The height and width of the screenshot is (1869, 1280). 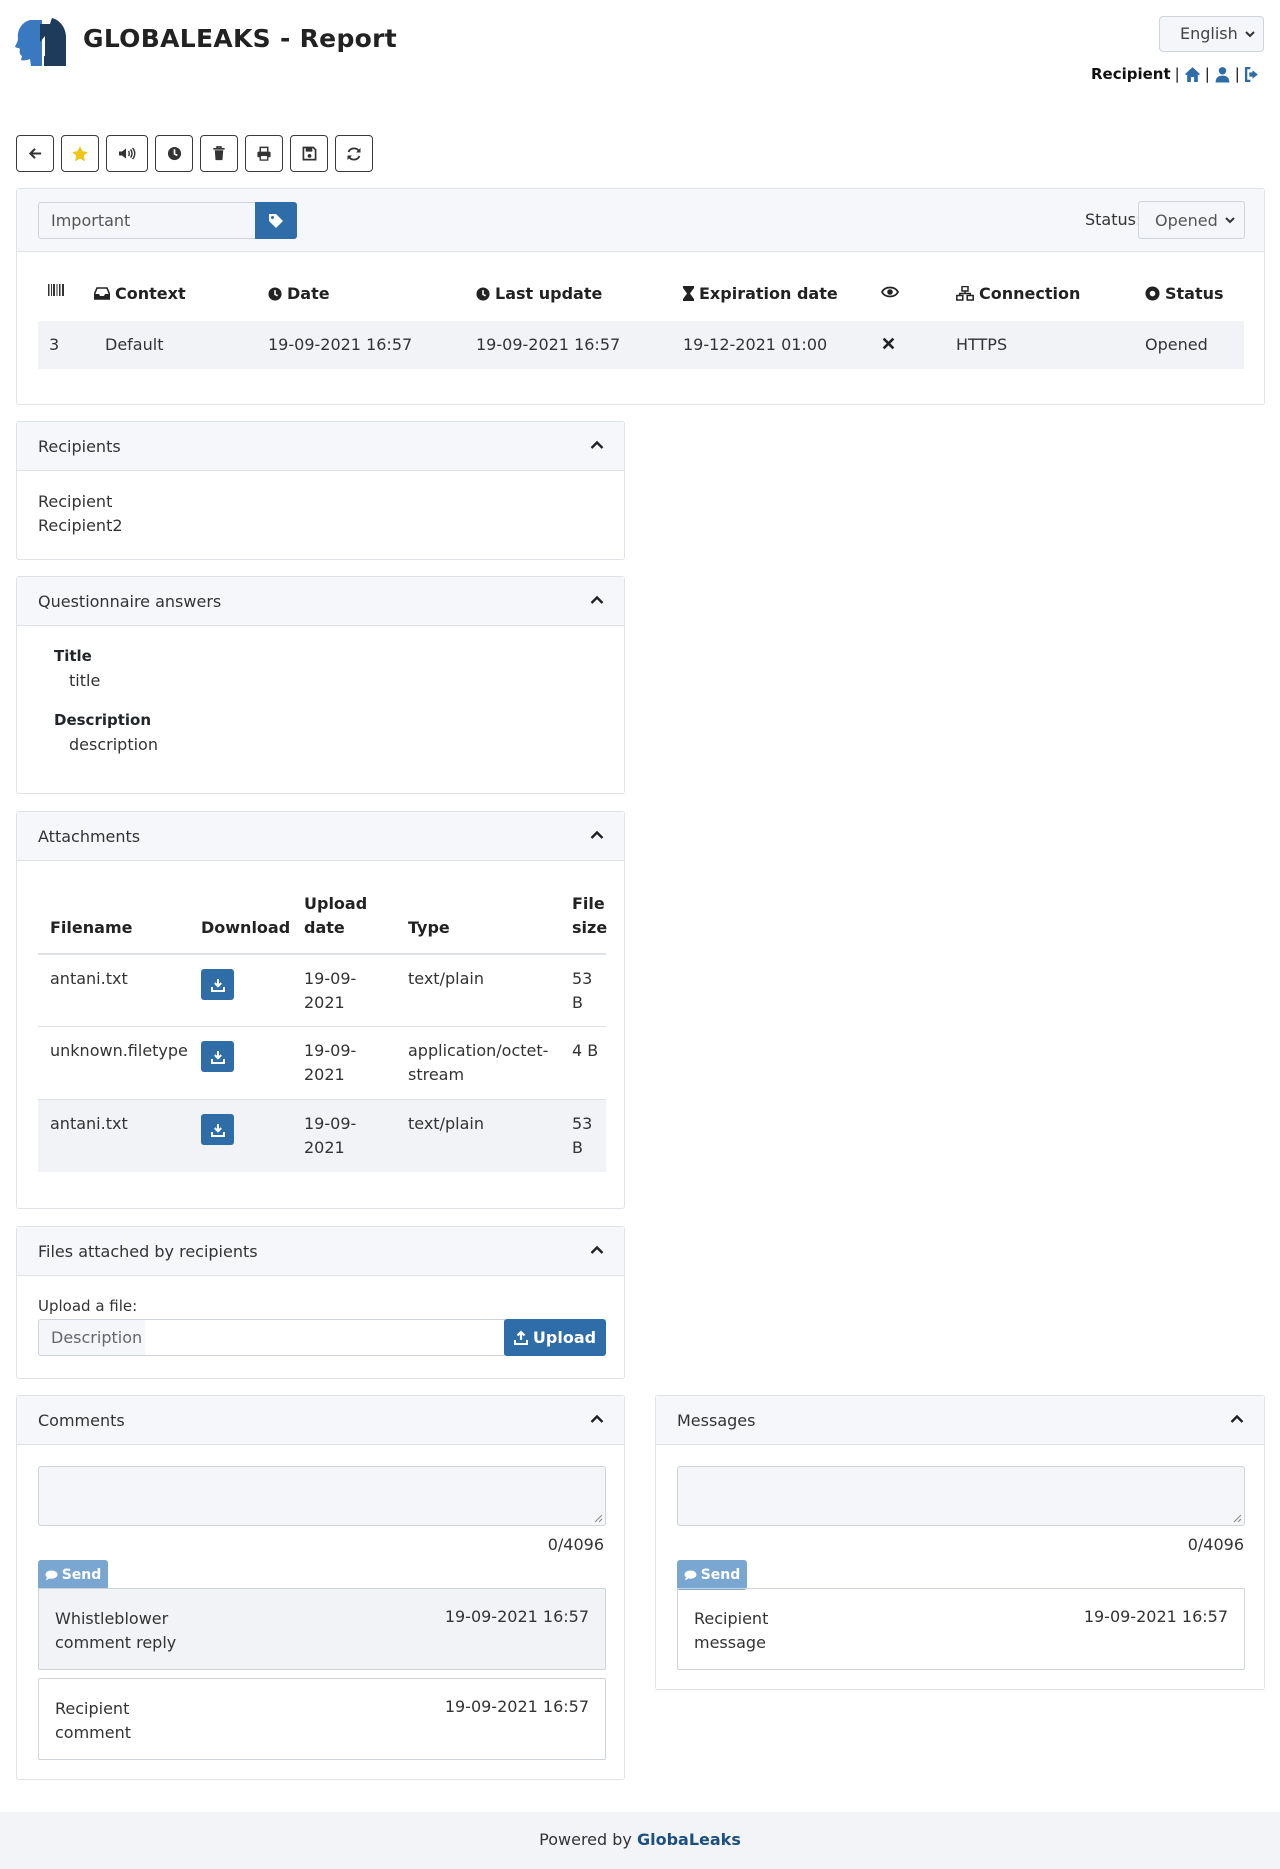 What do you see at coordinates (1131, 74) in the screenshot?
I see `user-role-label: Recipient` at bounding box center [1131, 74].